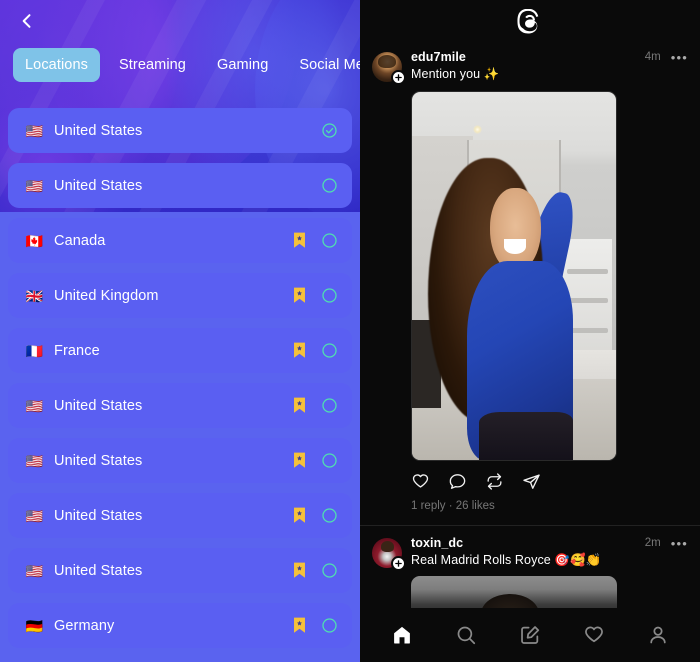 The height and width of the screenshot is (662, 700). What do you see at coordinates (457, 481) in the screenshot?
I see `reply-icon` at bounding box center [457, 481].